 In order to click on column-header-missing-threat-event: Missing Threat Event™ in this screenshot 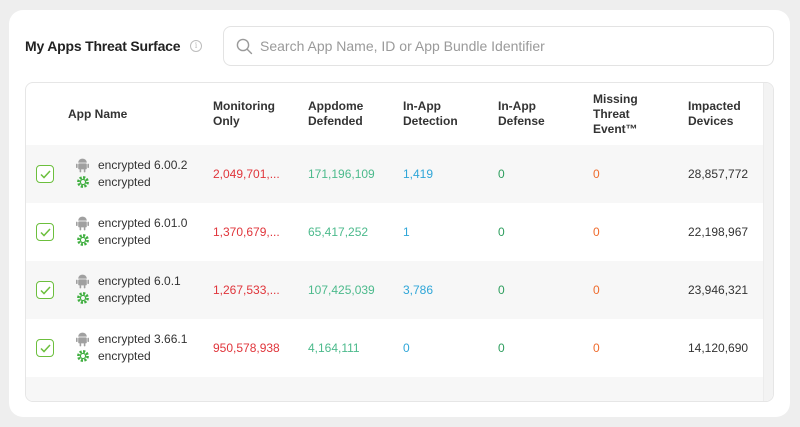, I will do `click(615, 114)`.